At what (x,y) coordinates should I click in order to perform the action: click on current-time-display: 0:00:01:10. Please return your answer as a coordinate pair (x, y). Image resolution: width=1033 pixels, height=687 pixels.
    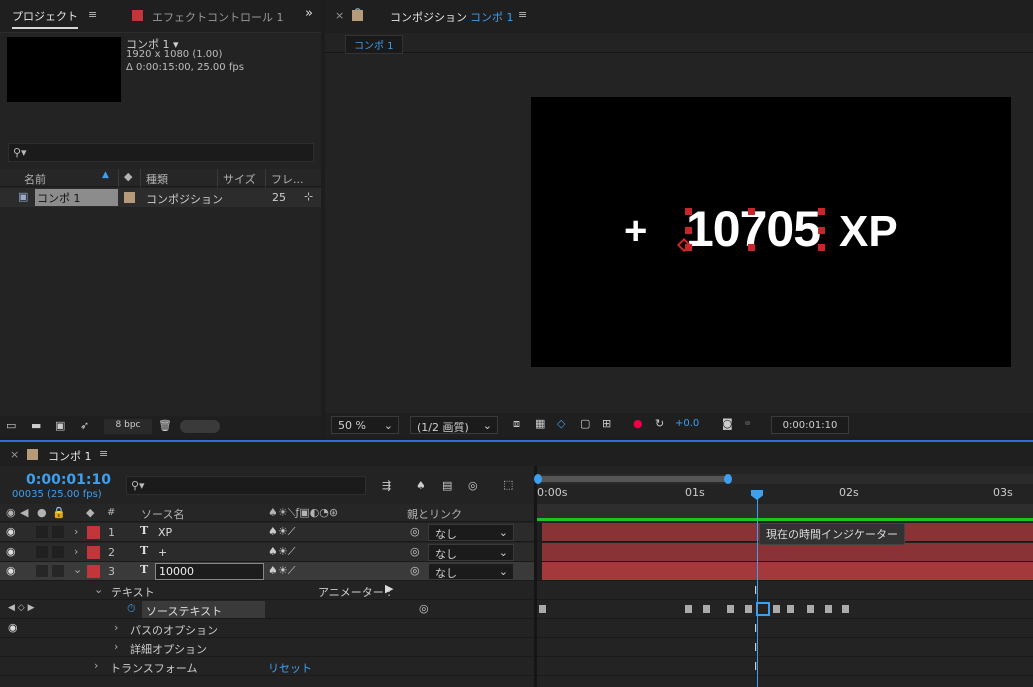
    Looking at the image, I should click on (68, 480).